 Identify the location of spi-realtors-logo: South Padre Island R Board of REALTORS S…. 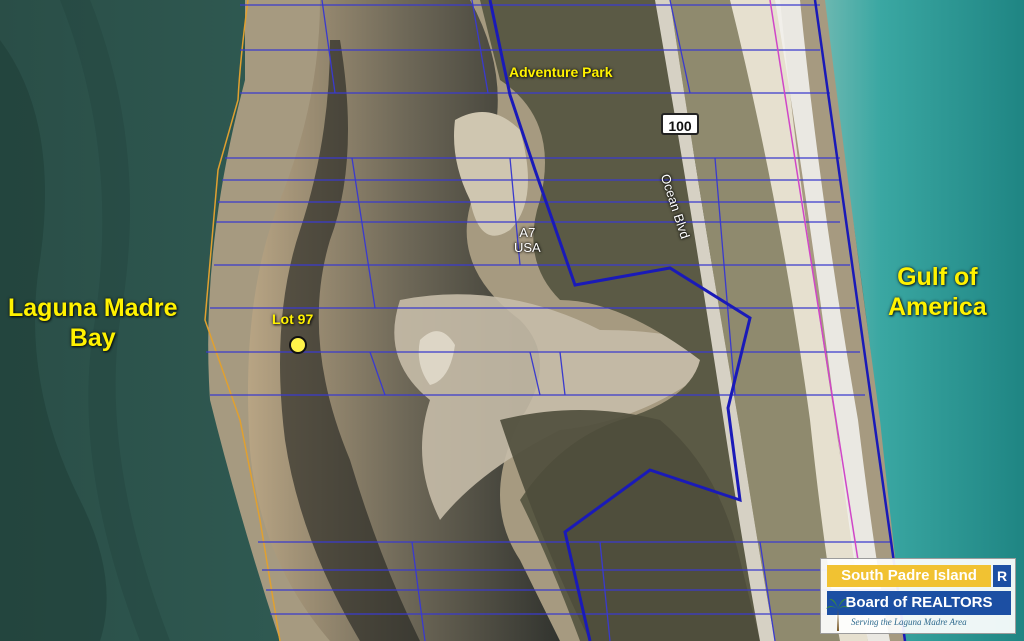
(918, 596).